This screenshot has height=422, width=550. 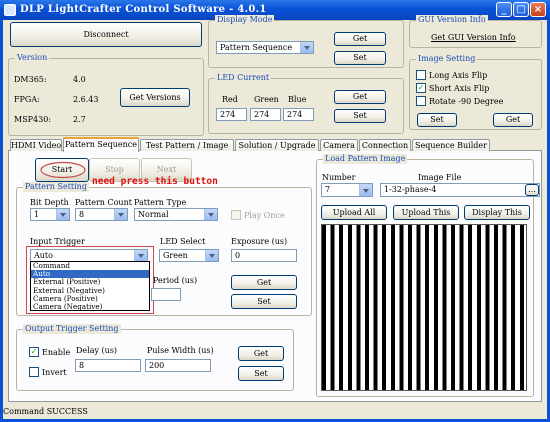 I want to click on long-axis-flip-label: Long Axis Flip, so click(x=458, y=75).